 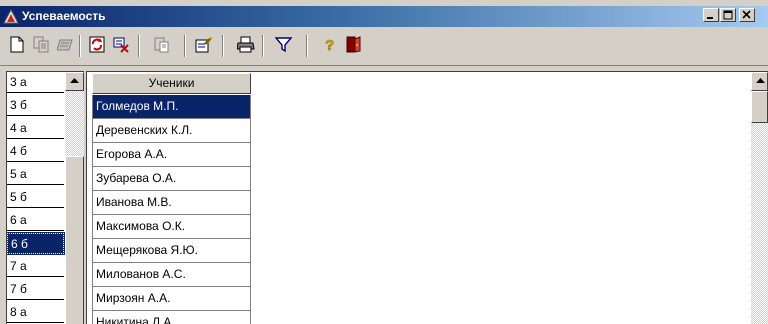 I want to click on paste-icon, so click(x=161, y=45).